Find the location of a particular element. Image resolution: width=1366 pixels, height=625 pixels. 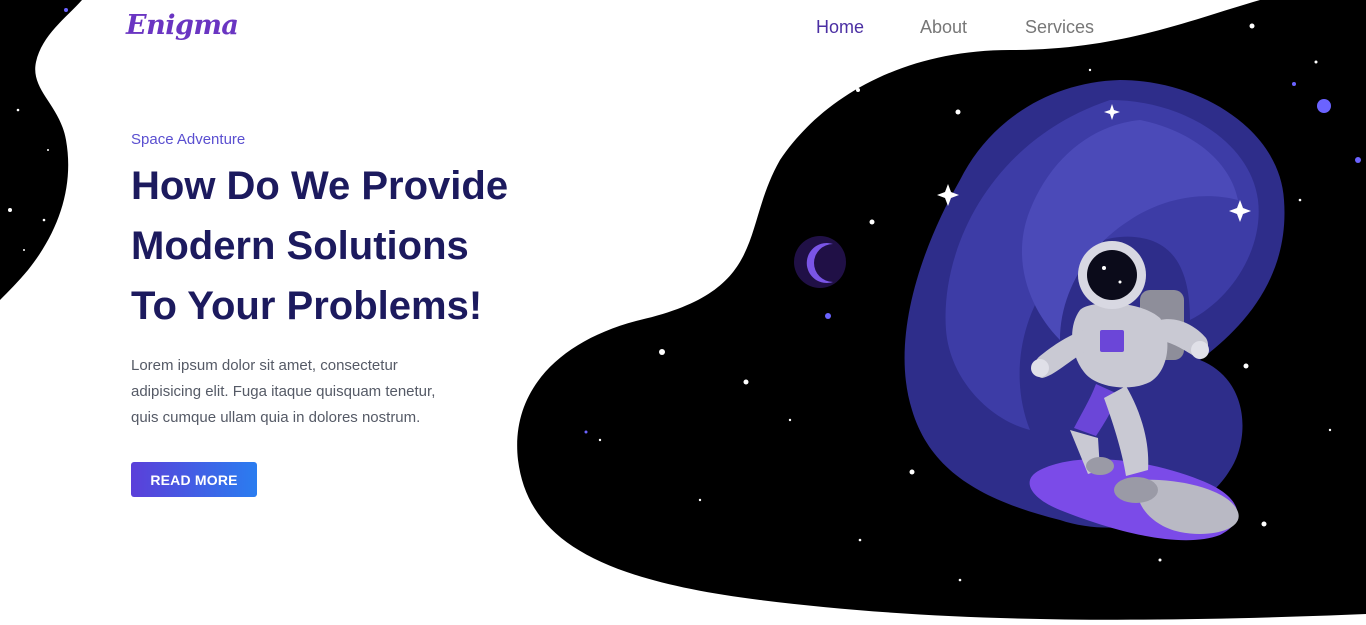

description-line-1: Lorem ipsum dolor sit amet, consectetur is located at coordinates (264, 365).